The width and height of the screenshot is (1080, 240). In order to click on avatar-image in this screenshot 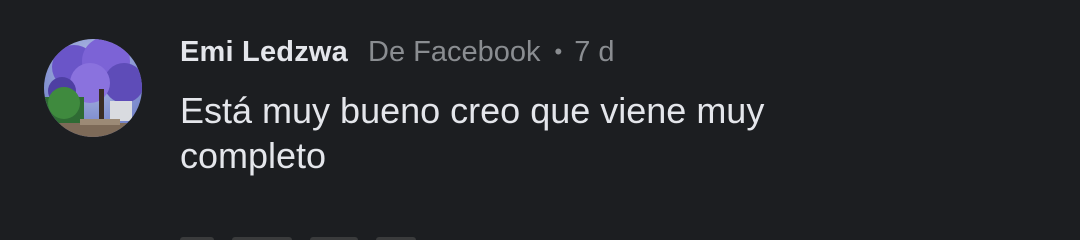, I will do `click(93, 88)`.